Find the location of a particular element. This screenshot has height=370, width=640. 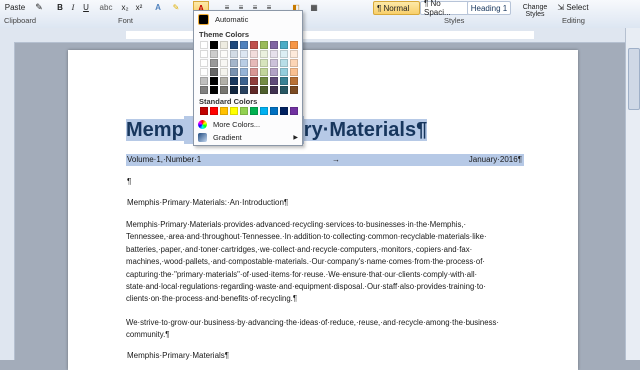

automatic-option: Automatic is located at coordinates (248, 19).